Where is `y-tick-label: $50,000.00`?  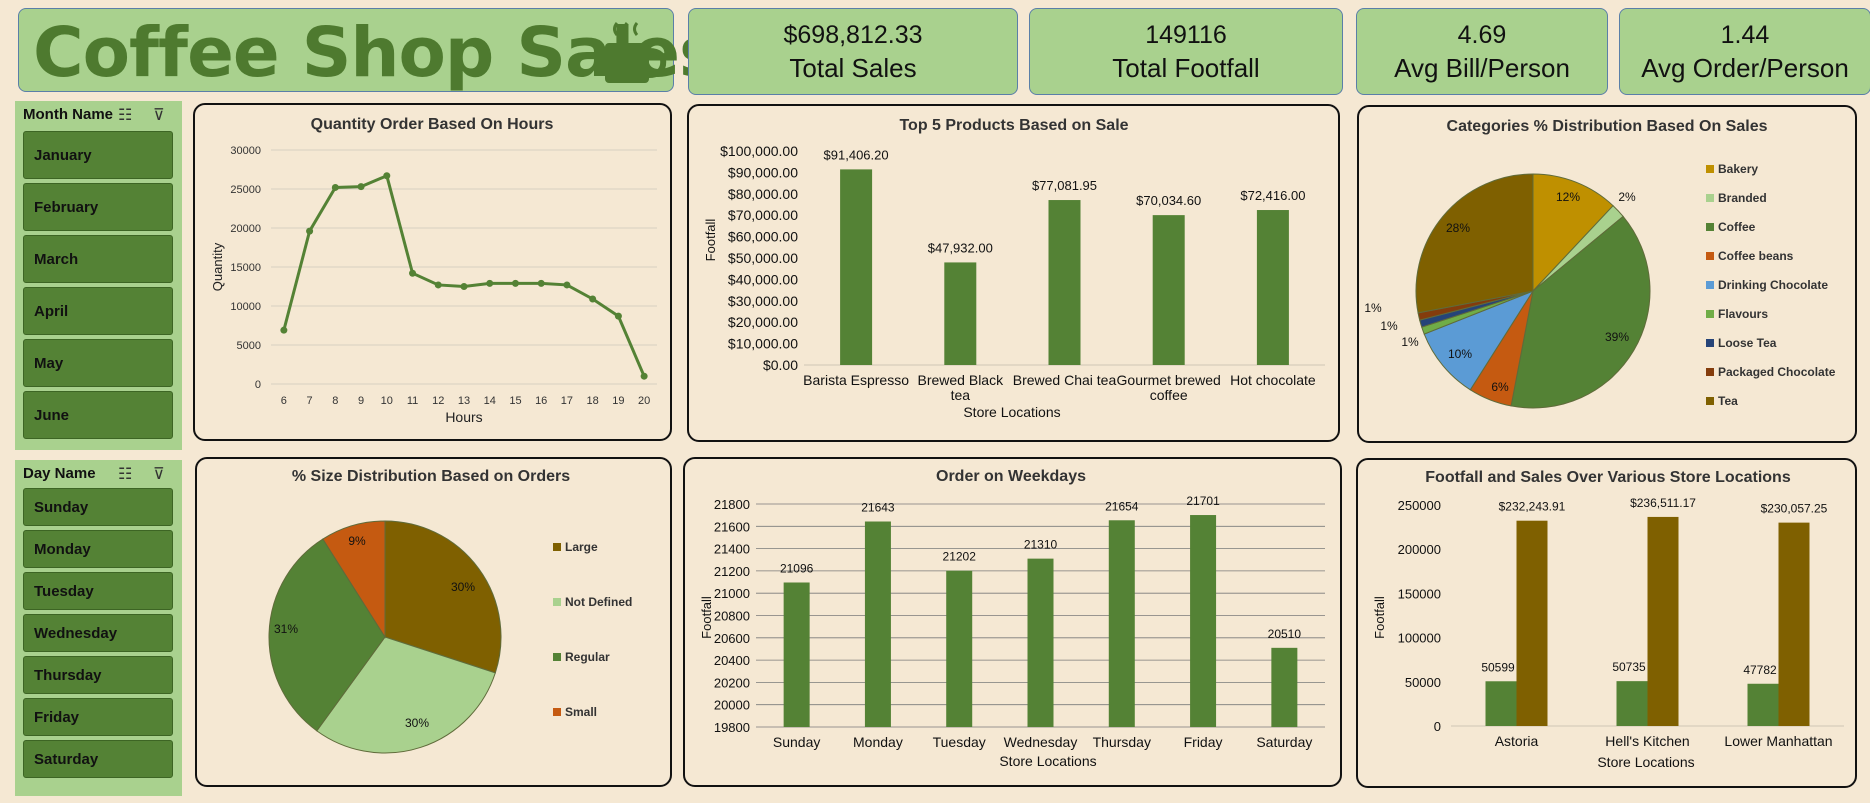 y-tick-label: $50,000.00 is located at coordinates (763, 258).